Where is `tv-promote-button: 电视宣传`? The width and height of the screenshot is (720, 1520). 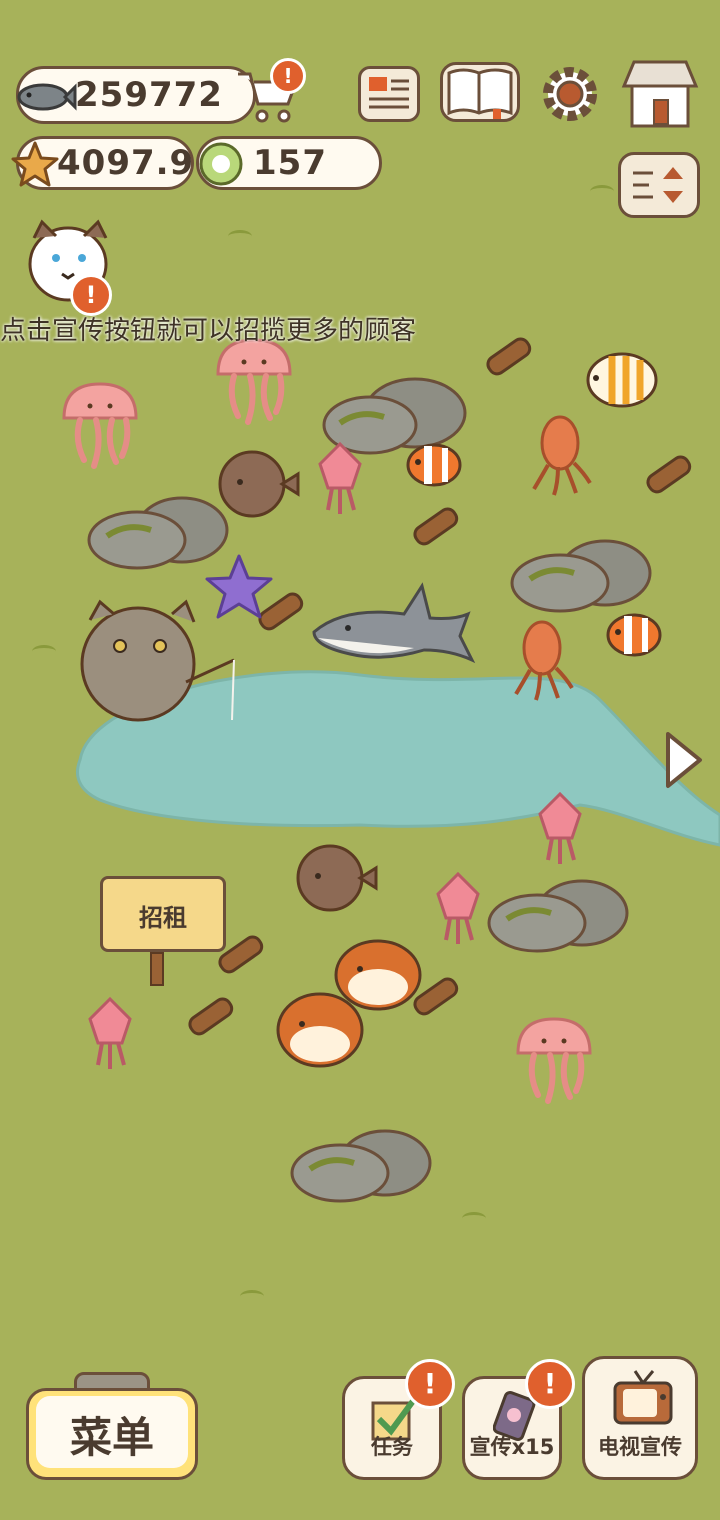
tv-promote-button: 电视宣传 is located at coordinates (640, 1418).